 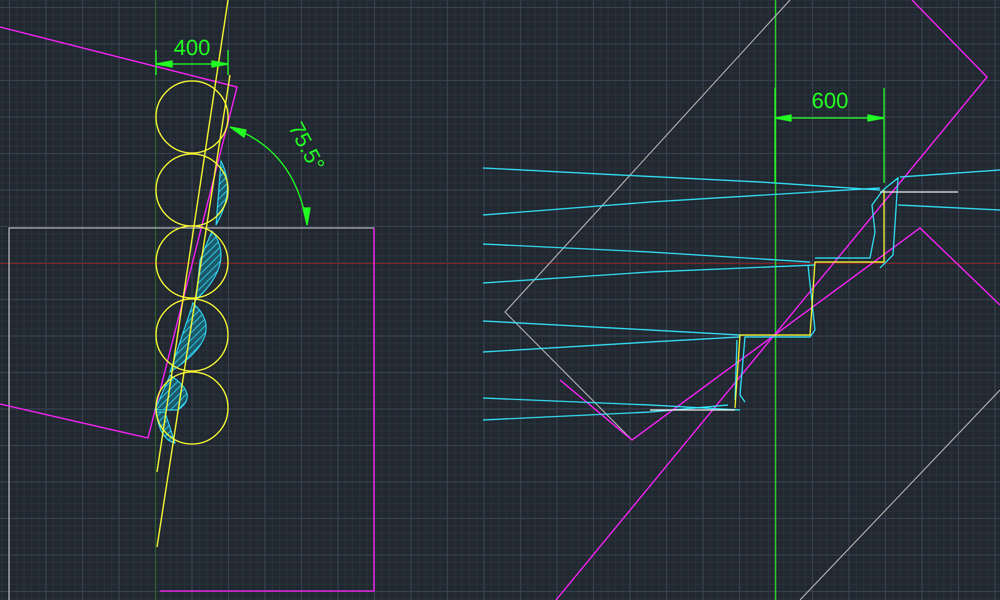 What do you see at coordinates (192, 47) in the screenshot?
I see `dimension-text: 400` at bounding box center [192, 47].